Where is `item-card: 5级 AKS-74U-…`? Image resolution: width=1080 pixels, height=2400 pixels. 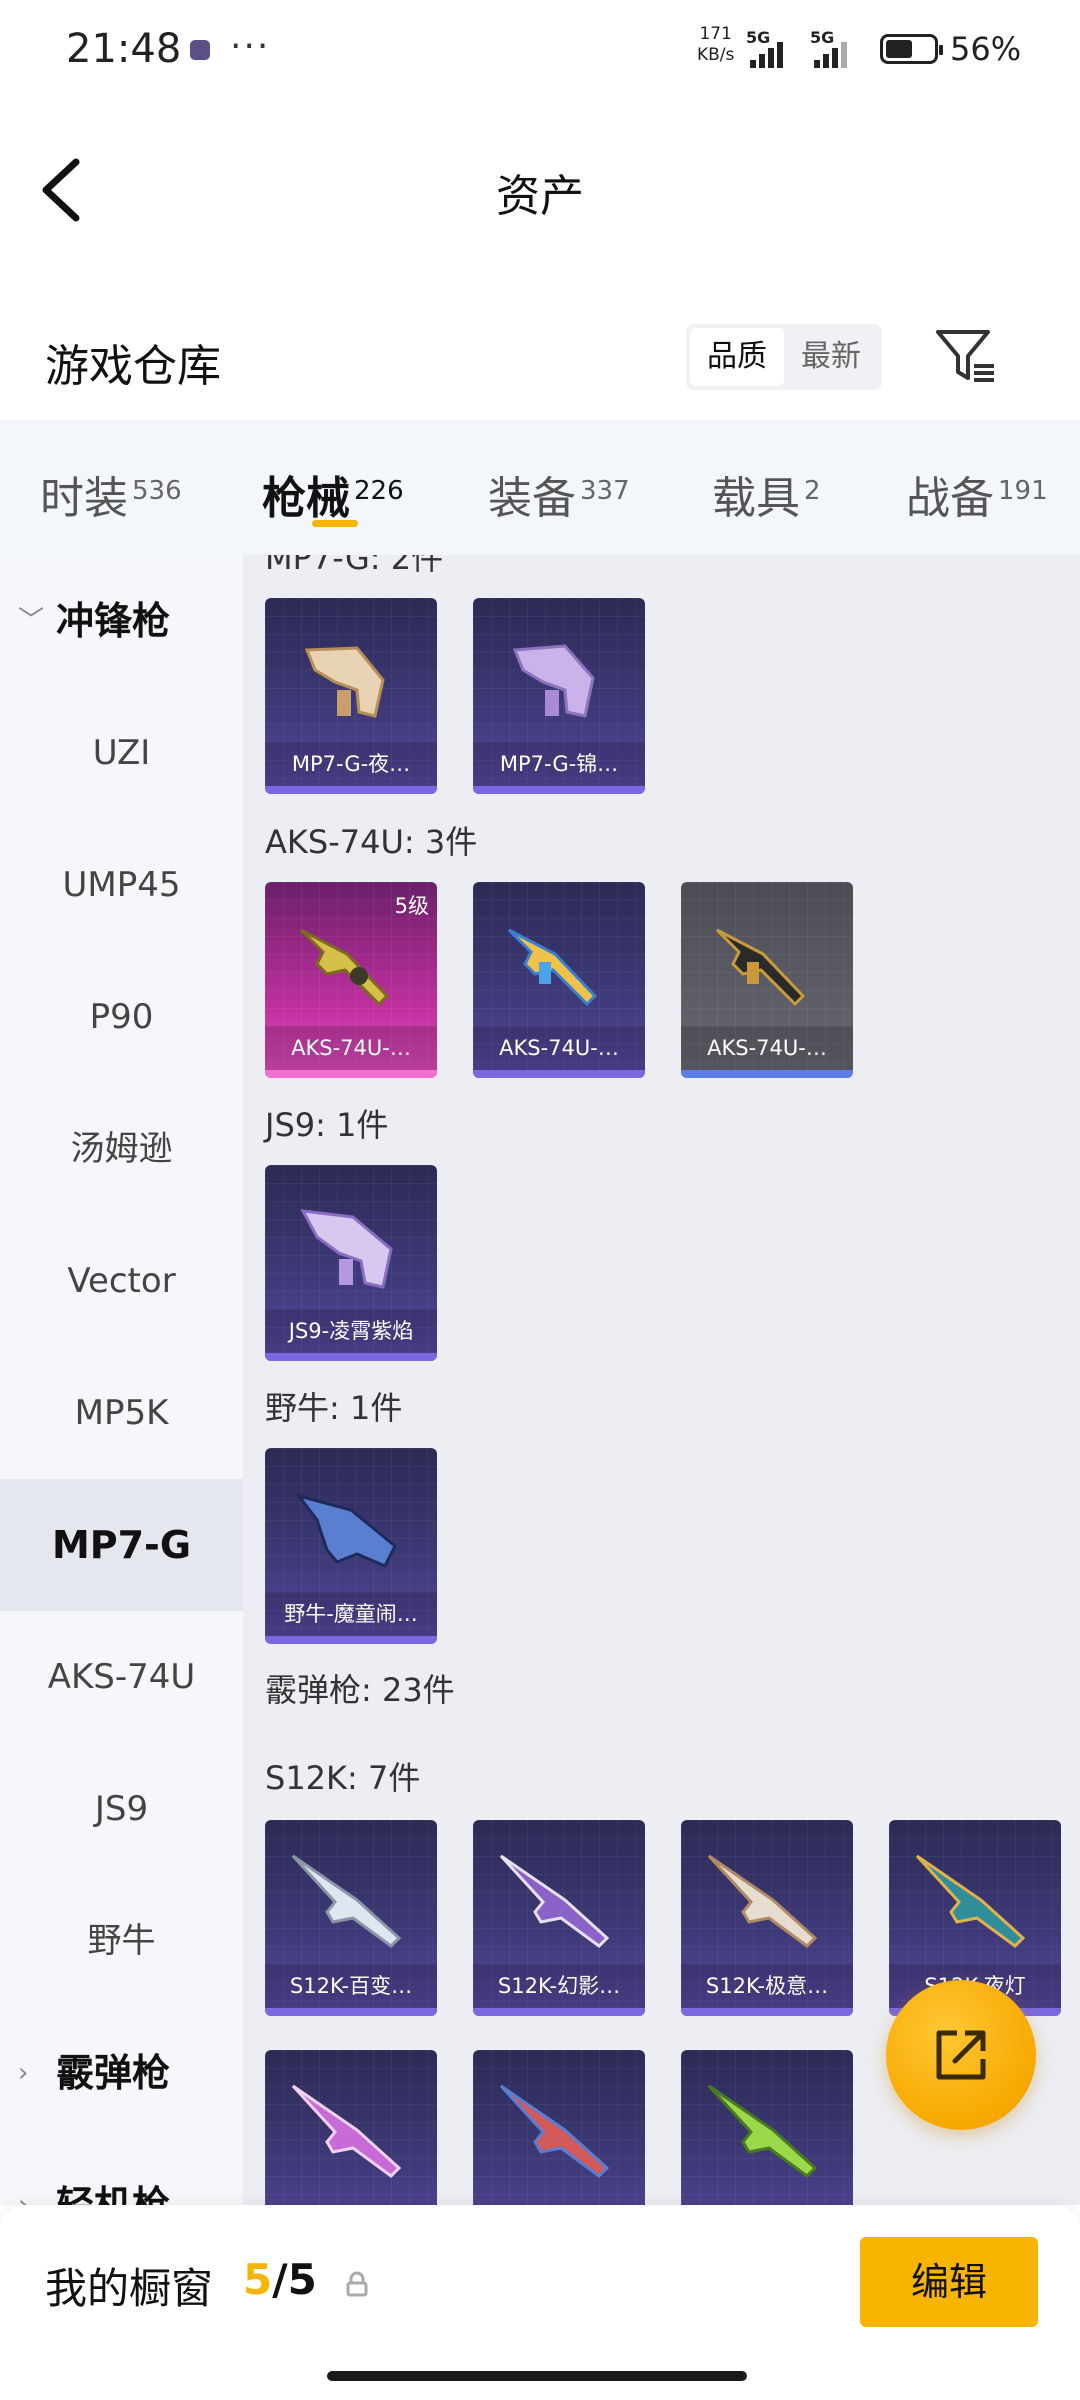
item-card: 5级 AKS-74U-… is located at coordinates (351, 980).